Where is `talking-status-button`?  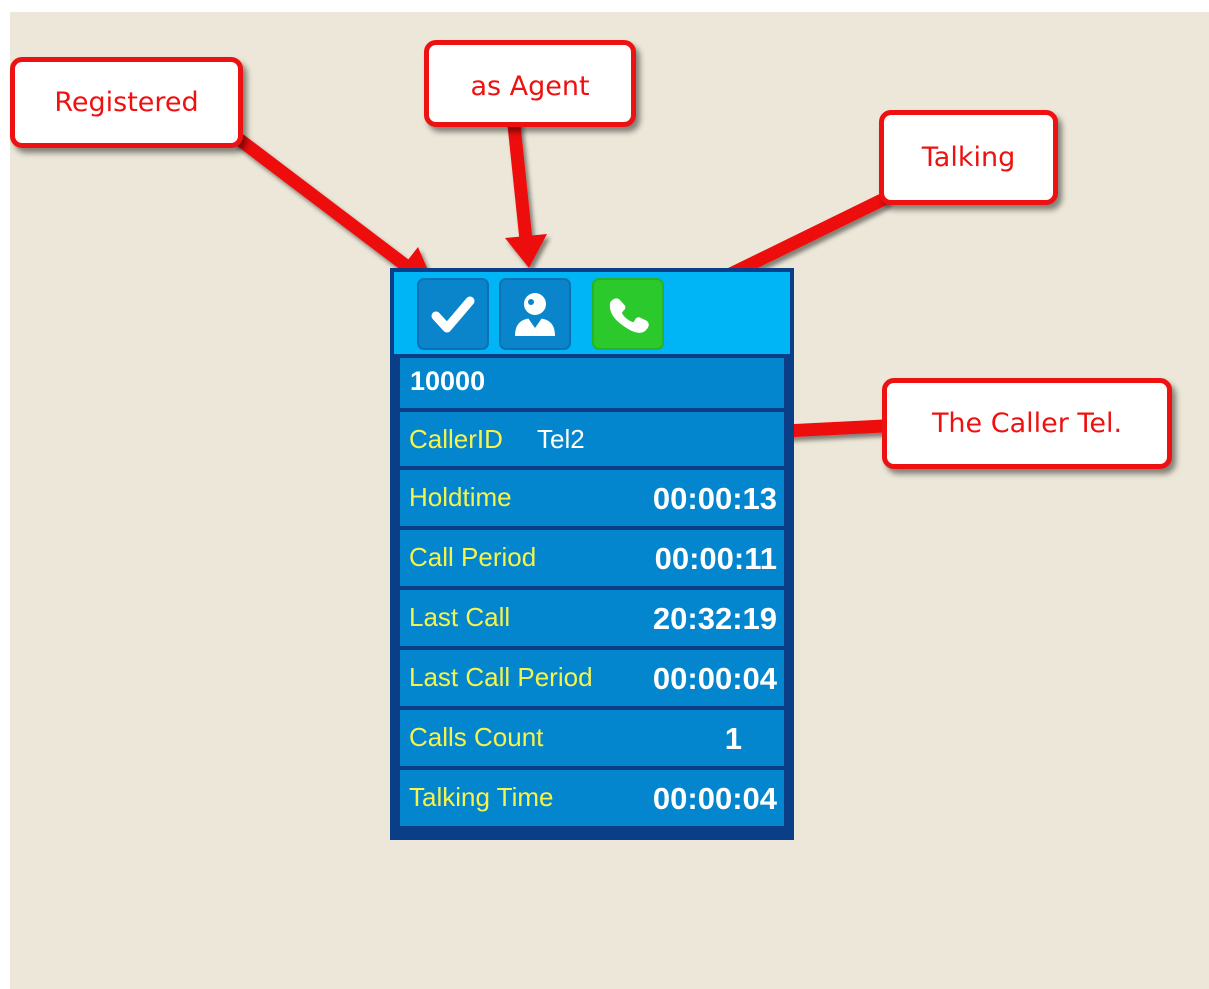
talking-status-button is located at coordinates (628, 314).